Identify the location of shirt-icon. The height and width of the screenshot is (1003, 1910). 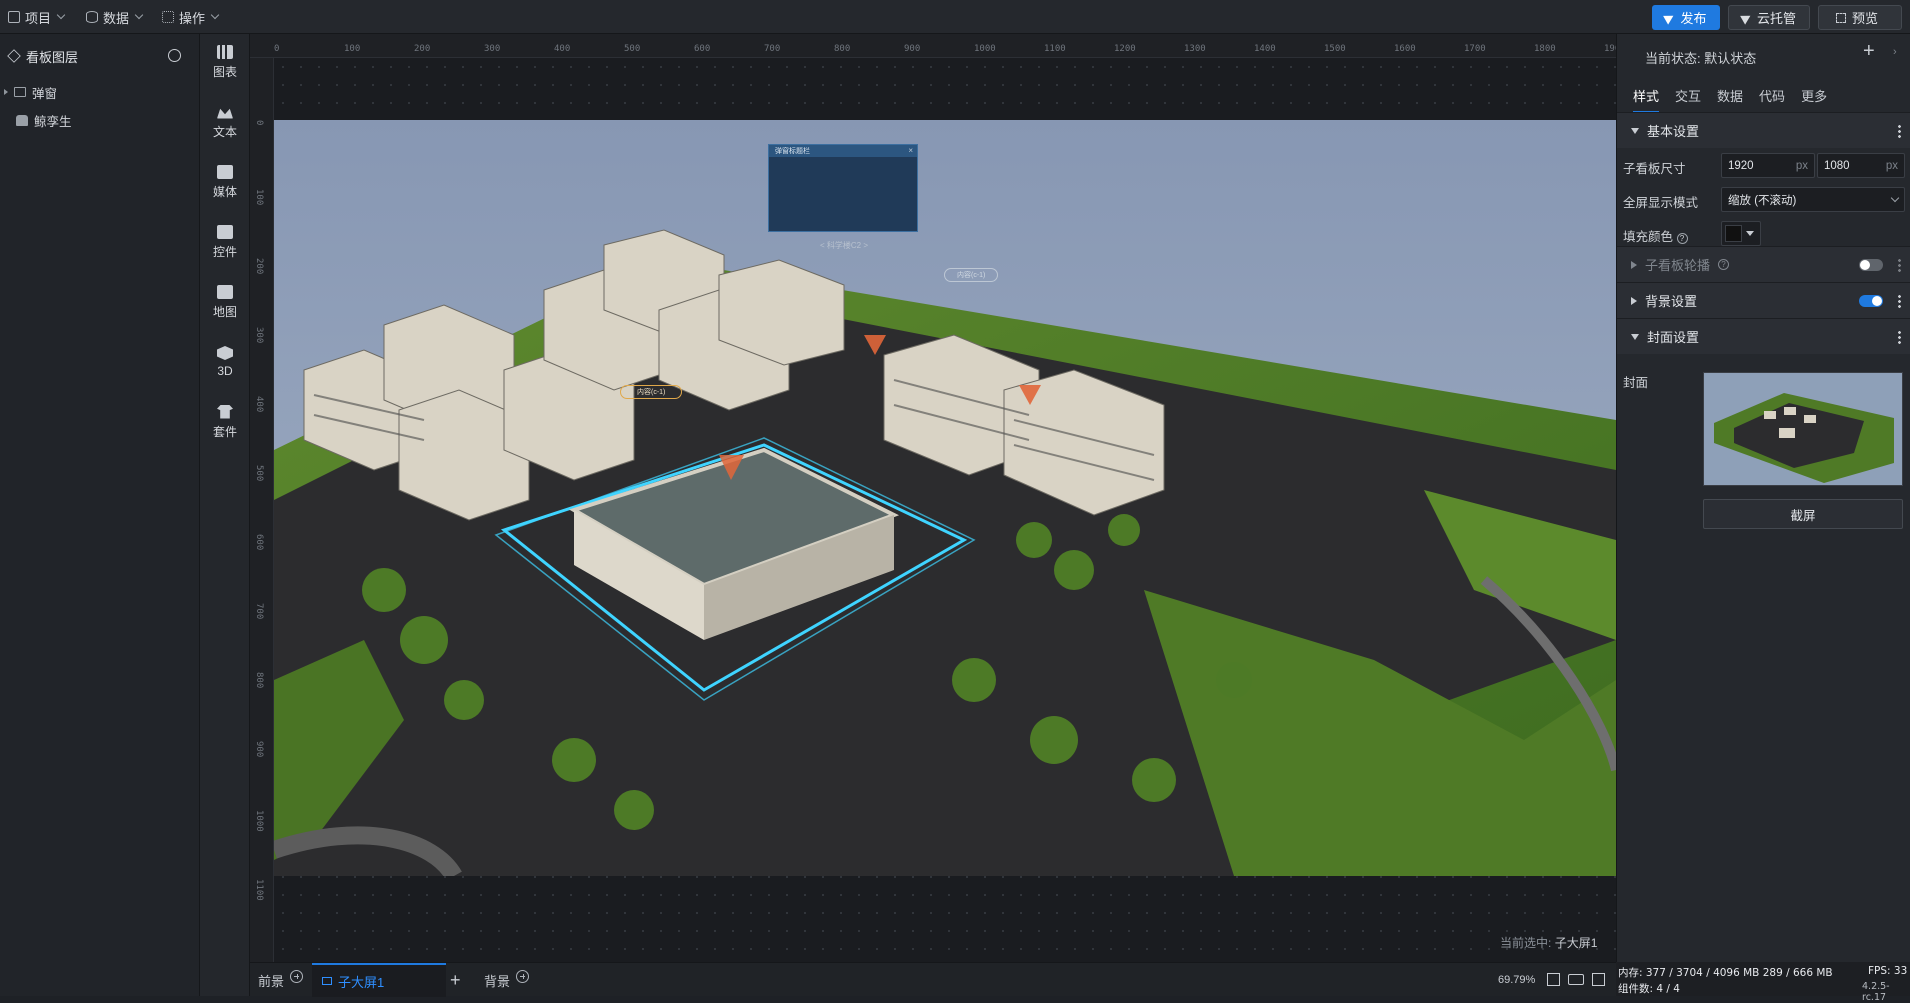
(225, 411).